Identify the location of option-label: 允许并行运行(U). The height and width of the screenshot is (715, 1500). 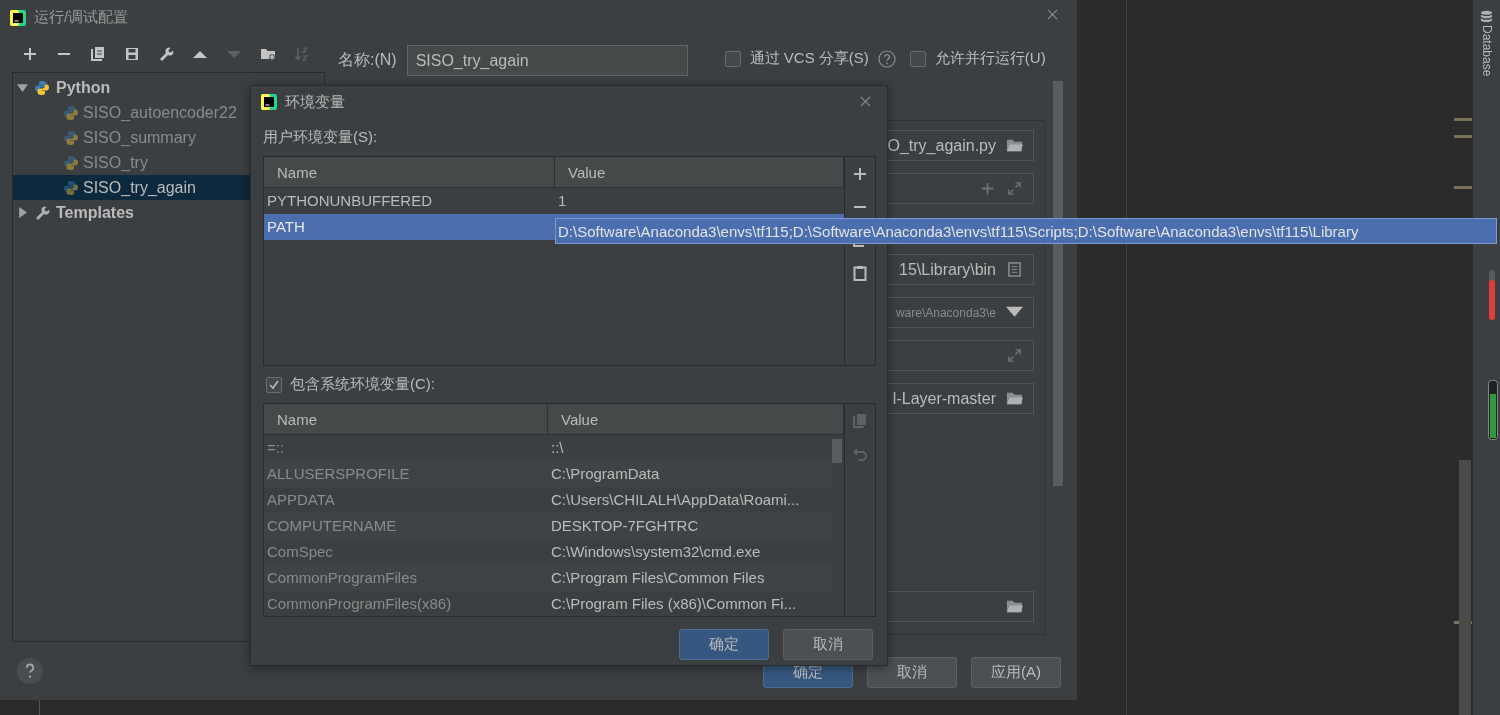
(990, 58).